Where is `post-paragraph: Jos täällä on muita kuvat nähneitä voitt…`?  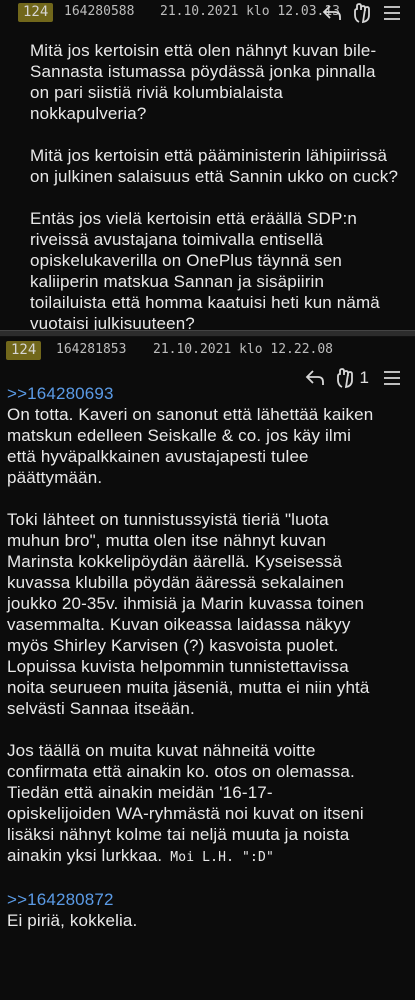 post-paragraph: Jos täällä on muita kuvat nähneitä voitt… is located at coordinates (209, 804).